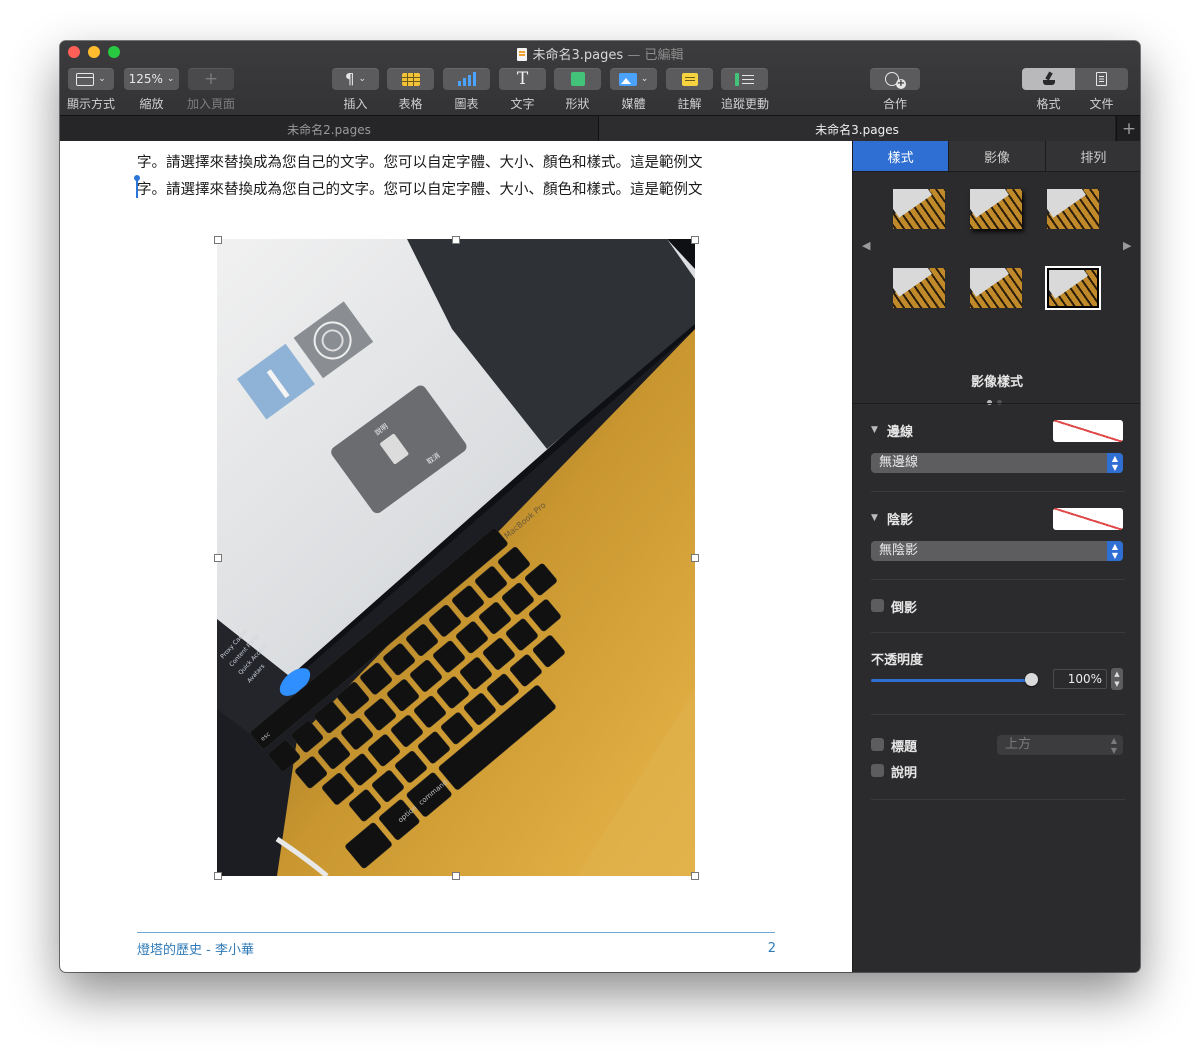  I want to click on next-styles-arrow-icon: ▶, so click(1127, 245).